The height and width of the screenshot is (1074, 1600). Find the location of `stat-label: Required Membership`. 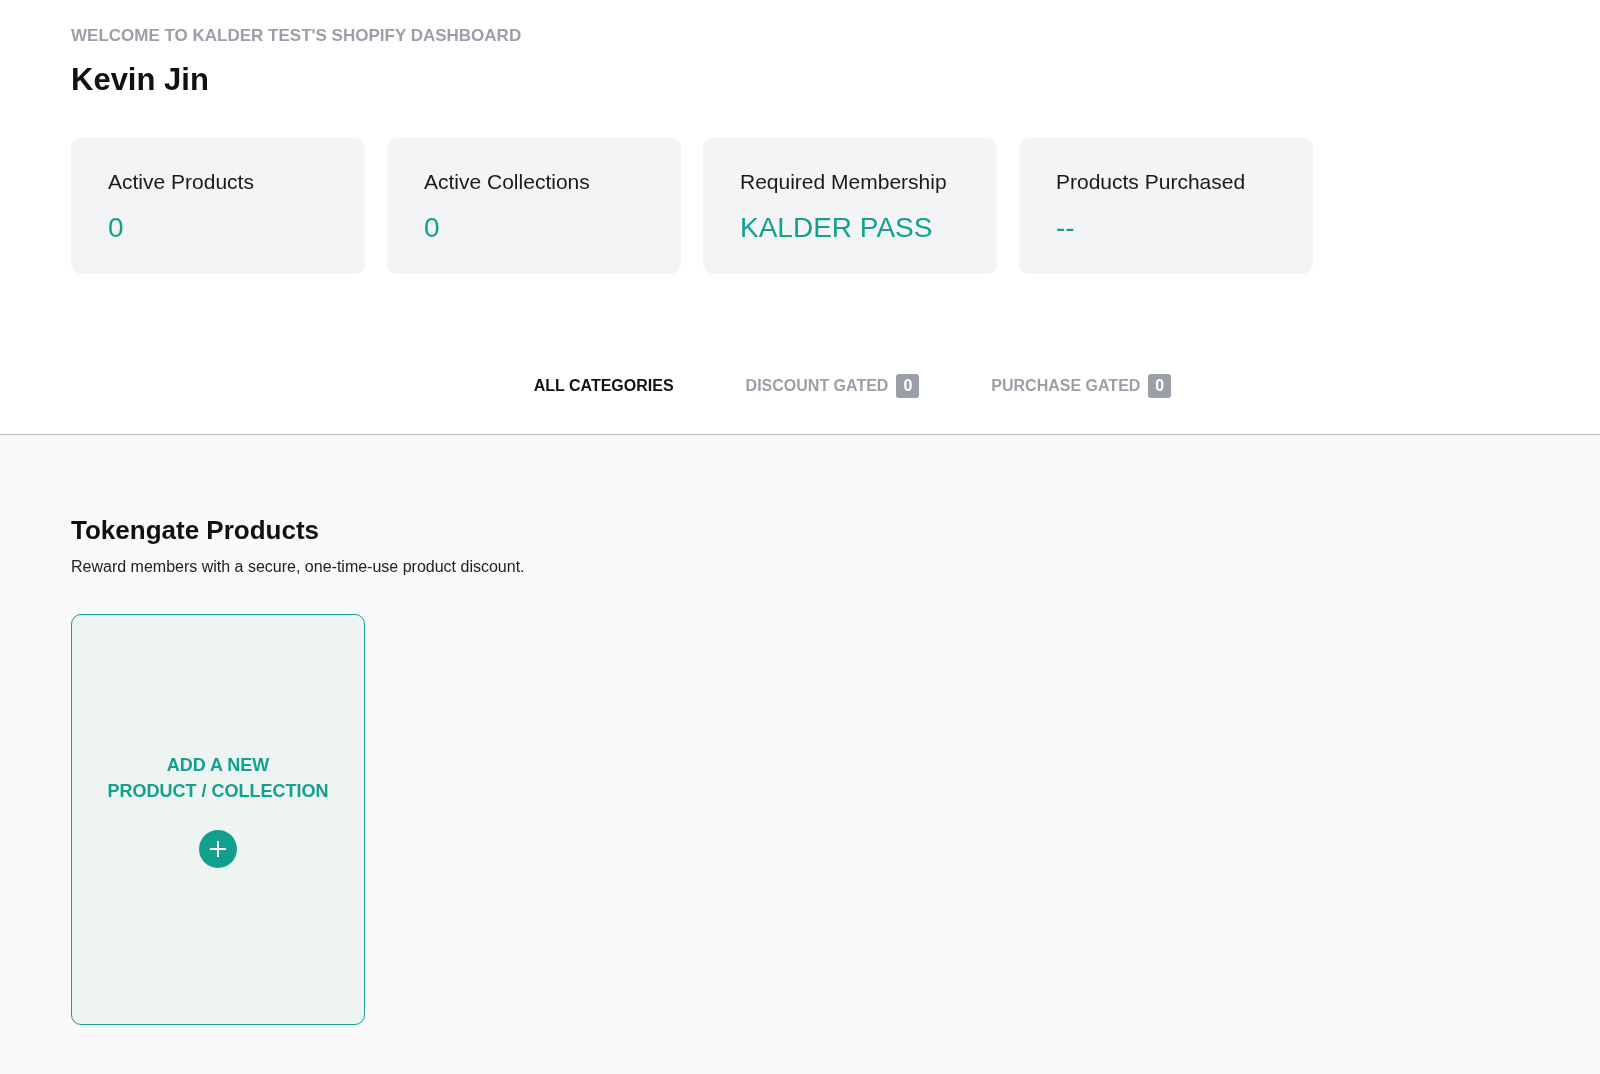

stat-label: Required Membership is located at coordinates (844, 182).